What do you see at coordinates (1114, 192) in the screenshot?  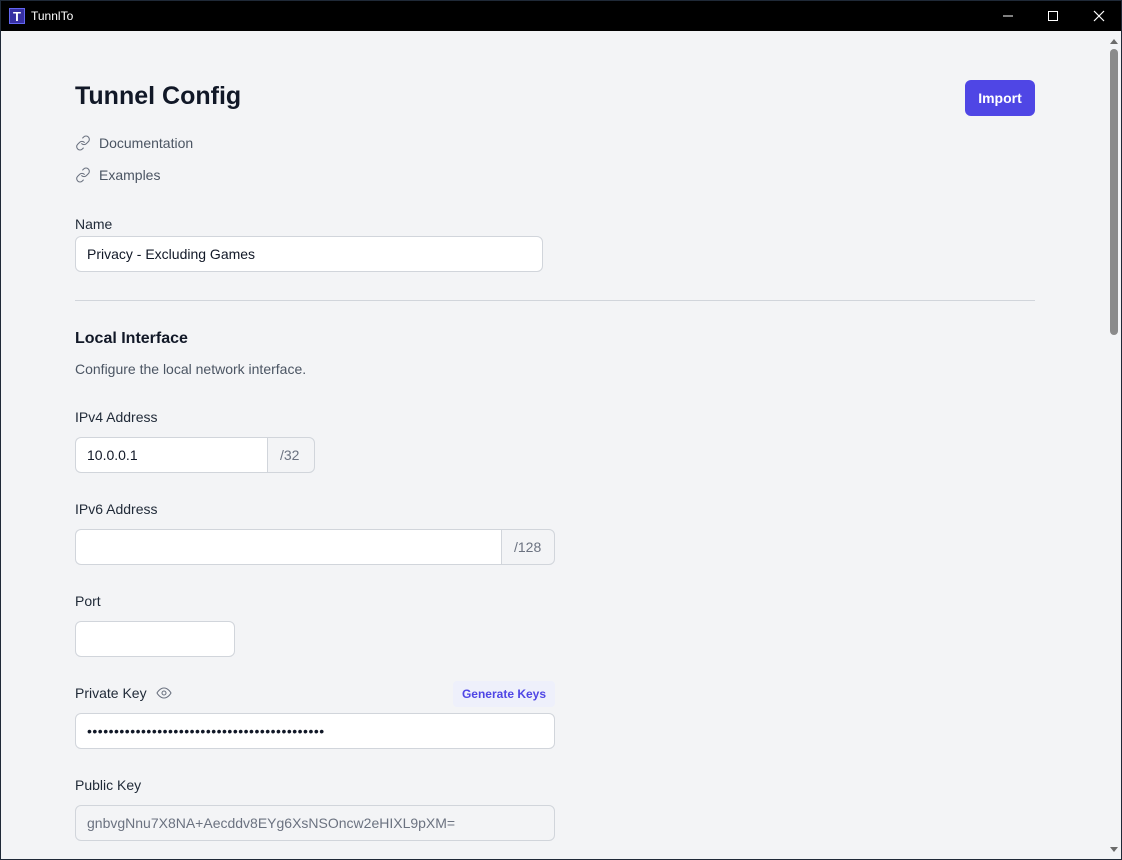 I see `scrollbar-thumb` at bounding box center [1114, 192].